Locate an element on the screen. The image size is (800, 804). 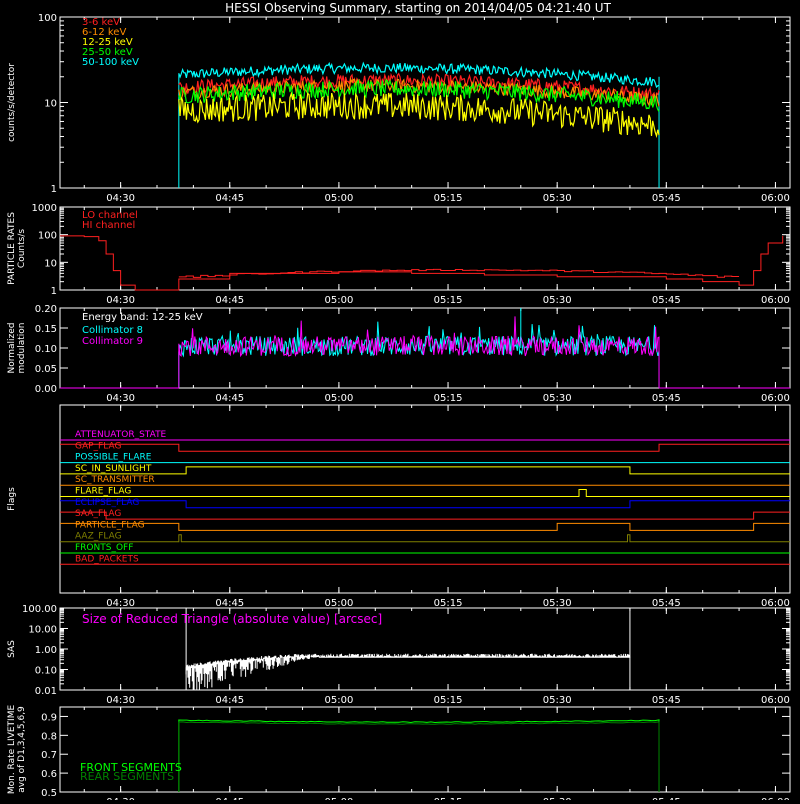
modulation-xtick-label: 05:15 is located at coordinates (448, 398).